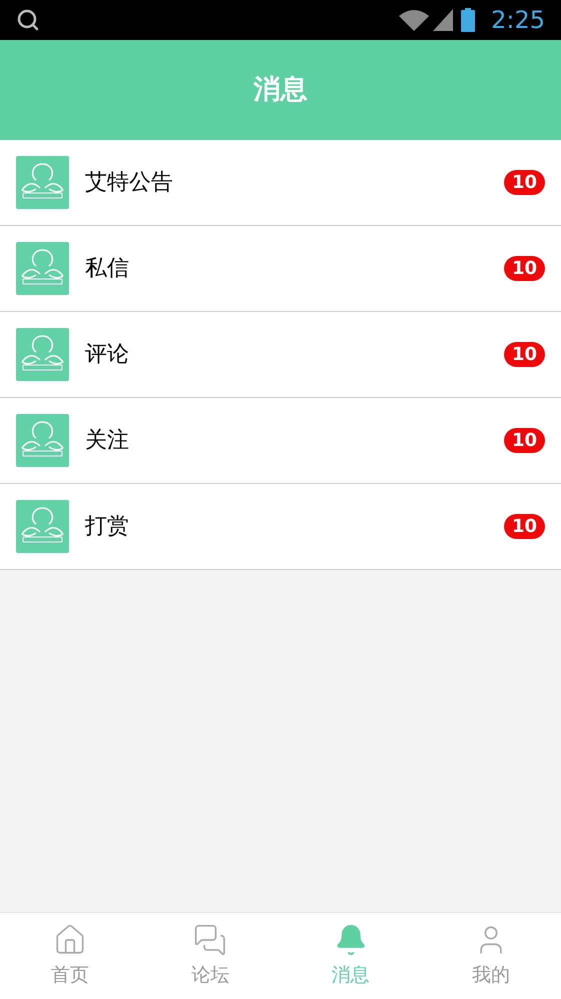 The width and height of the screenshot is (561, 999). I want to click on message-item: 关注 10, so click(280, 441).